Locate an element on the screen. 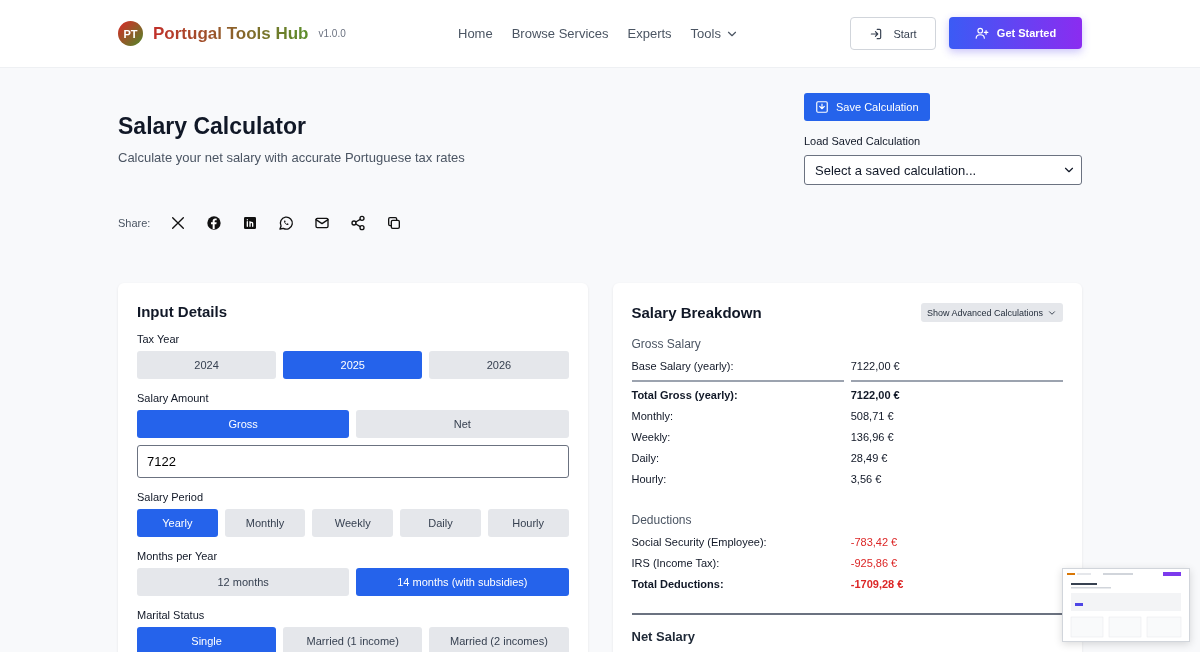 This screenshot has height=652, width=1200. option-button: 2026 is located at coordinates (499, 365).